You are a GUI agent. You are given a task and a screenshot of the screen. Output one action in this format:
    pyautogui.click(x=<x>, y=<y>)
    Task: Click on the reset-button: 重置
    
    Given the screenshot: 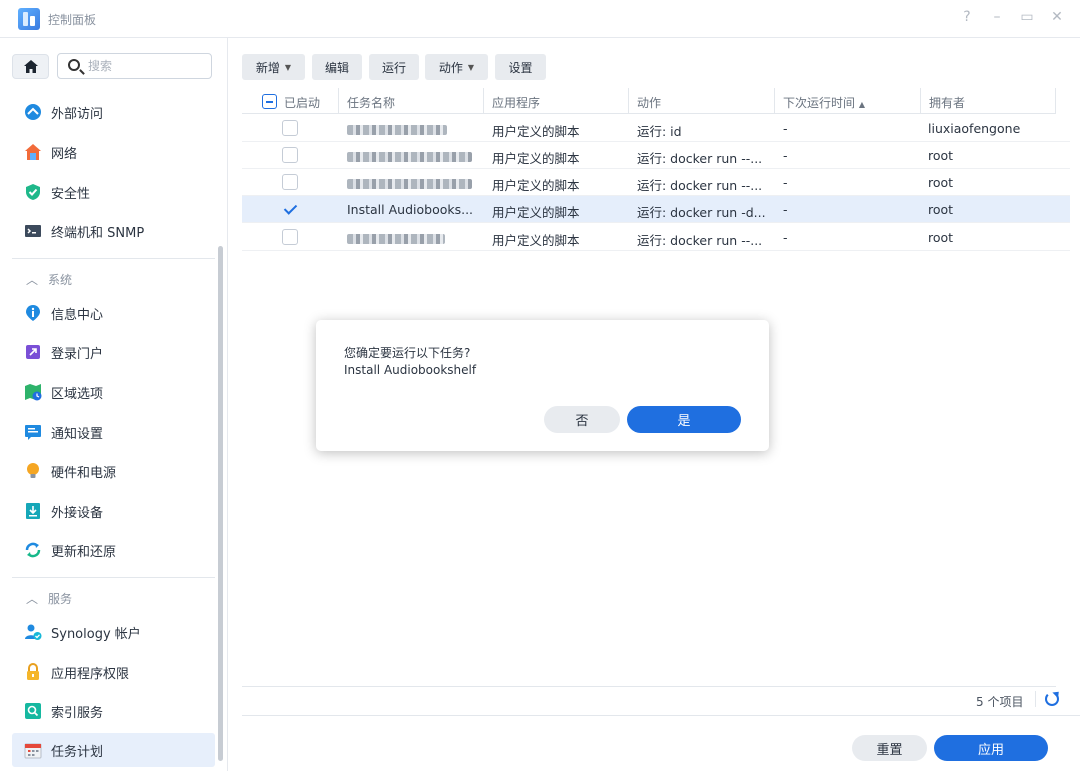 What is the action you would take?
    pyautogui.click(x=889, y=748)
    